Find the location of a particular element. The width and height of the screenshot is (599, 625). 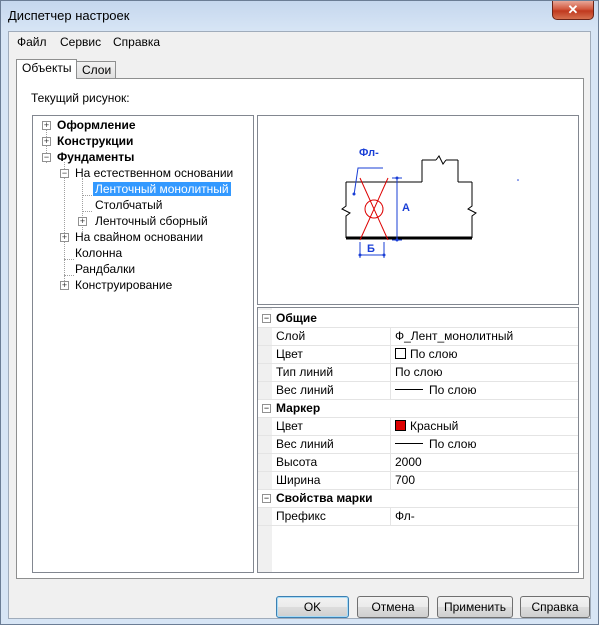

tree-item-label: На свайном основании is located at coordinates (139, 237).